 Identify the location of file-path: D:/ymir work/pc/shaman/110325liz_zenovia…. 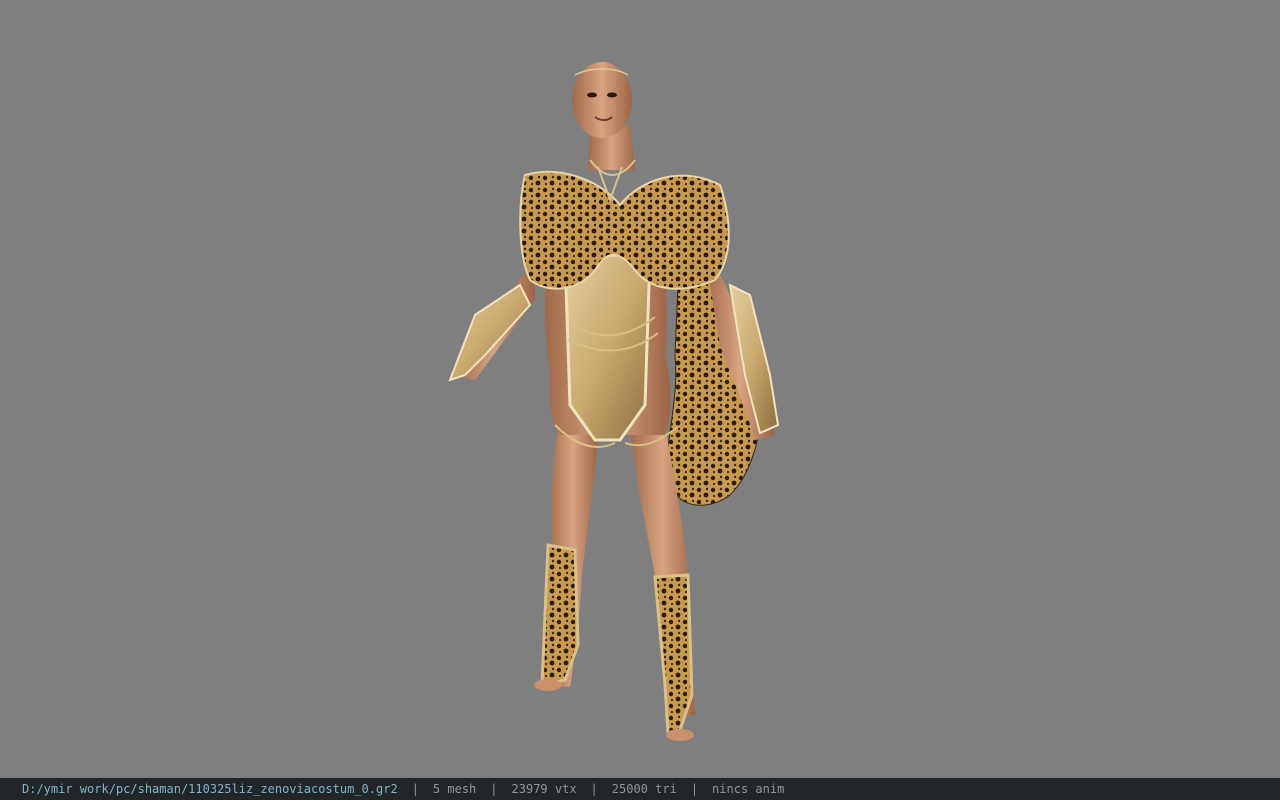
(210, 789).